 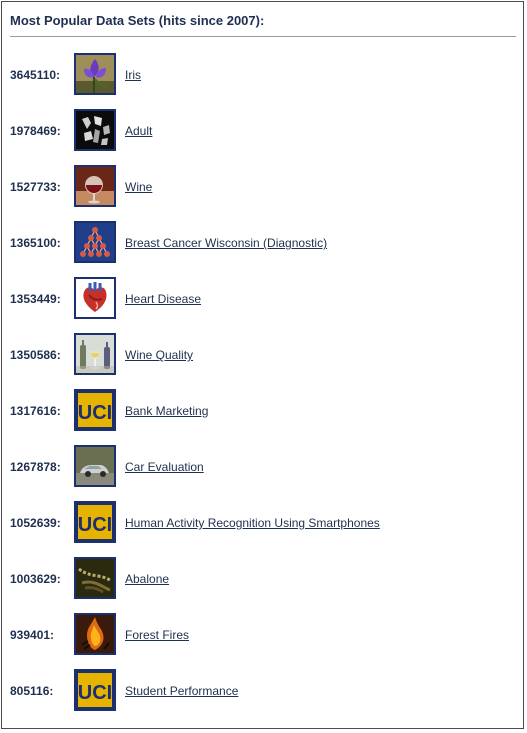 I want to click on hit-count: 1350586:, so click(x=35, y=355).